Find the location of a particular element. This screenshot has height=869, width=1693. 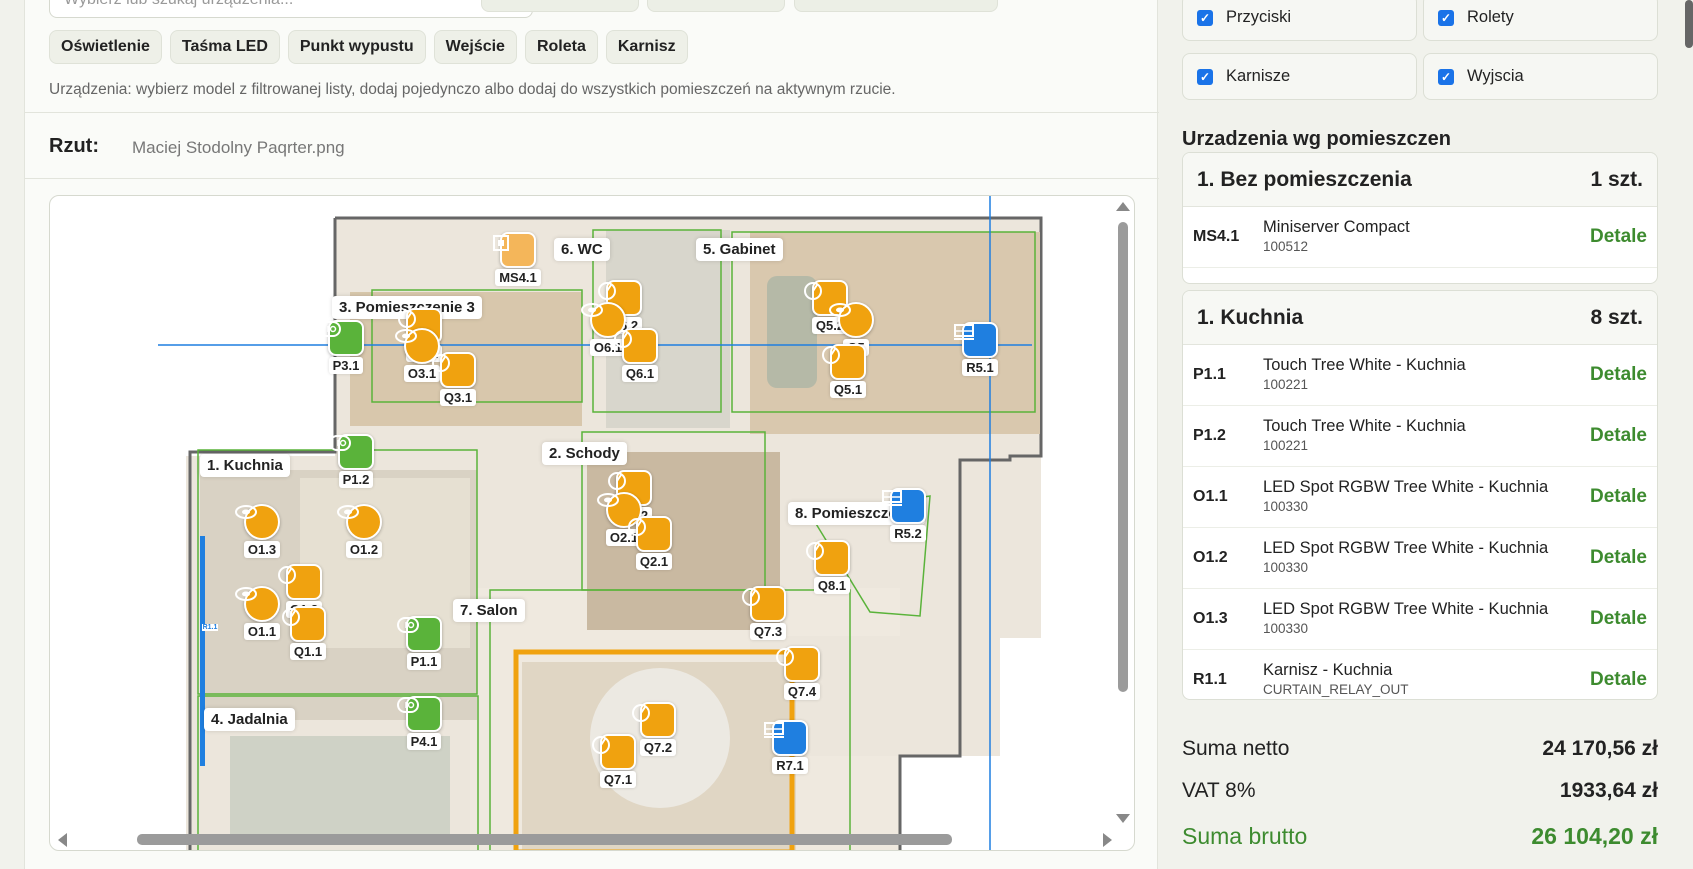

device-marker-q6-1: Q6.1 is located at coordinates (640, 355).